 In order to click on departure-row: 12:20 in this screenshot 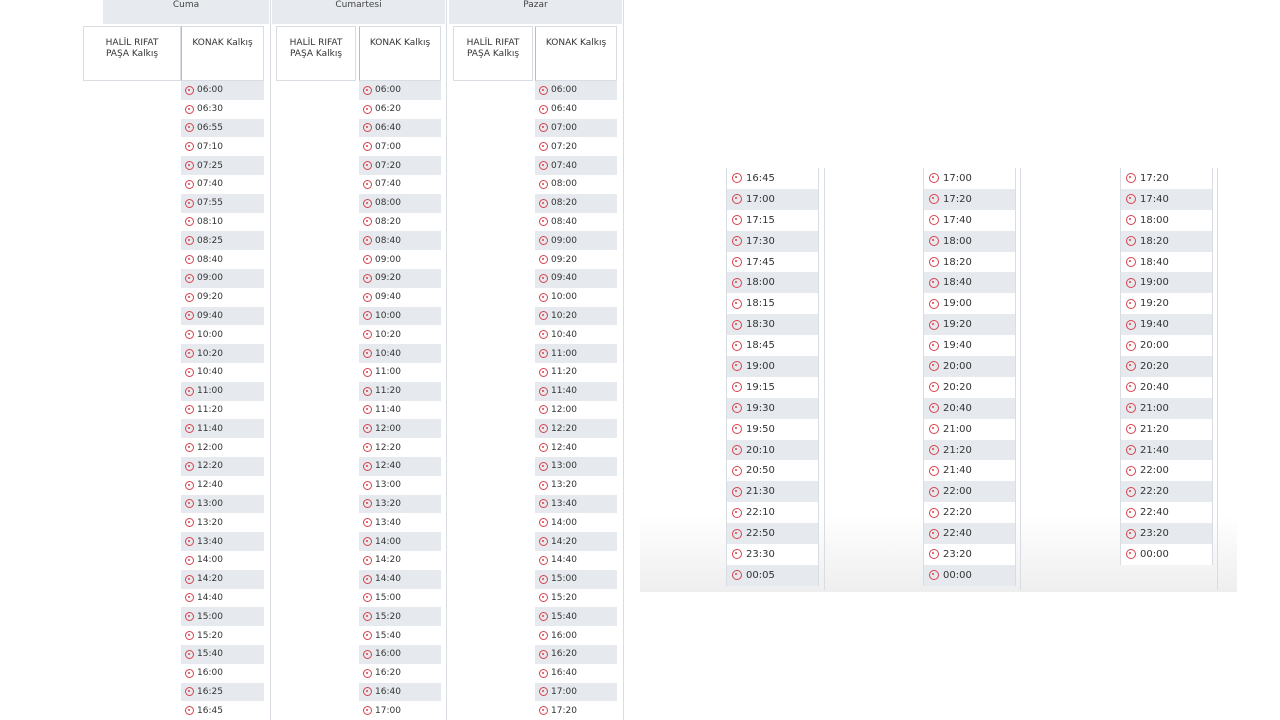, I will do `click(400, 447)`.